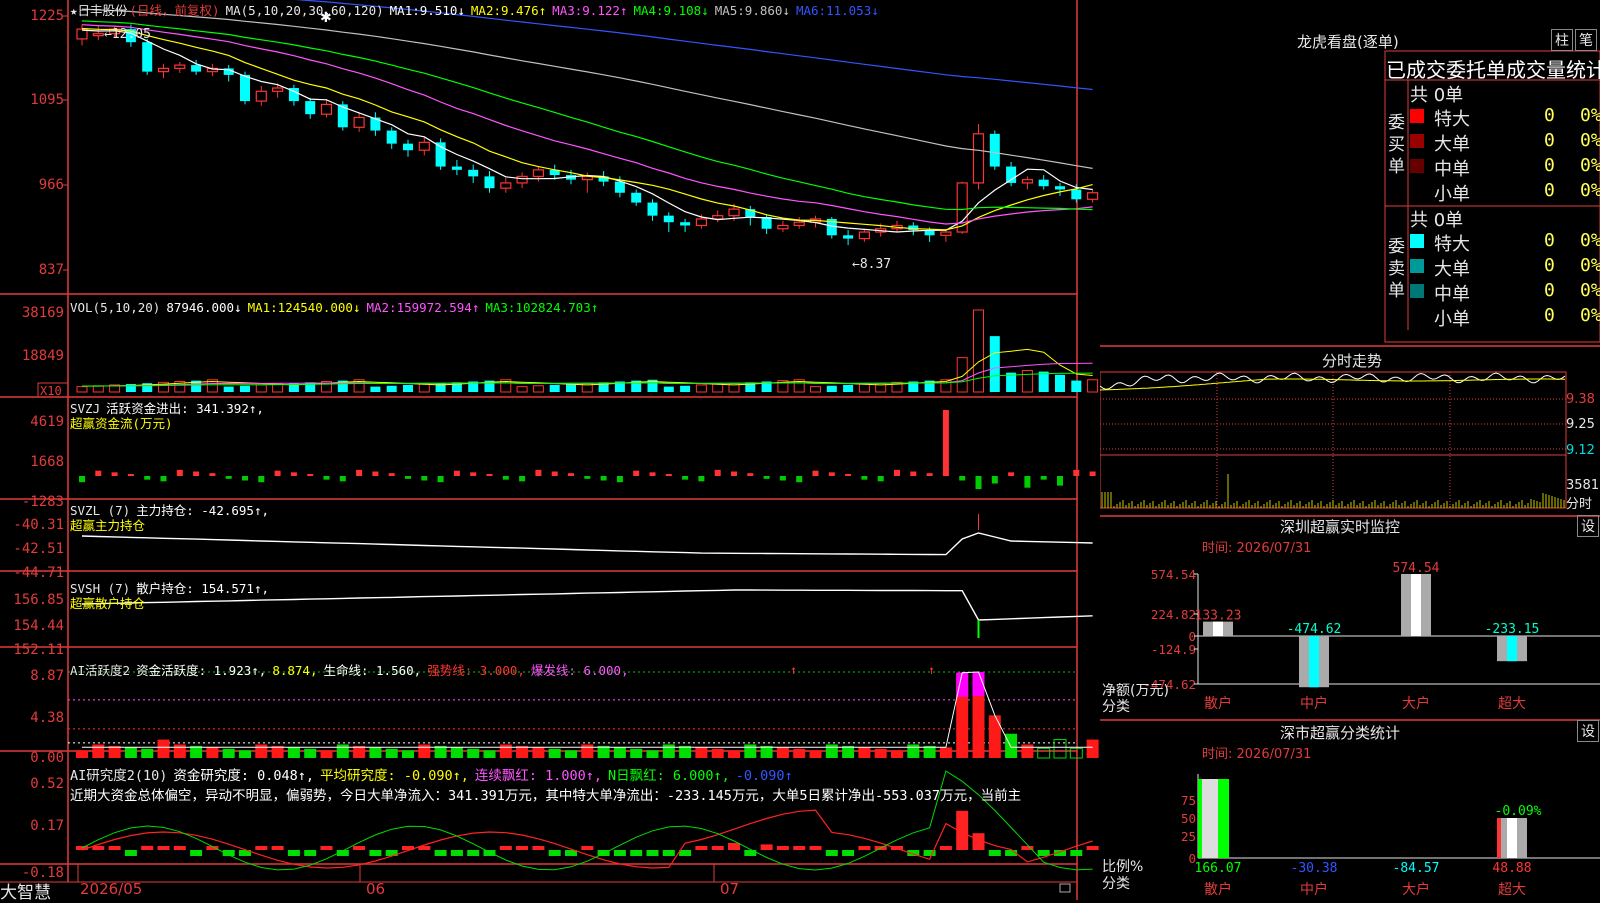 Image resolution: width=1600 pixels, height=903 pixels. What do you see at coordinates (1586, 40) in the screenshot?
I see `tick-mode-button: 笔` at bounding box center [1586, 40].